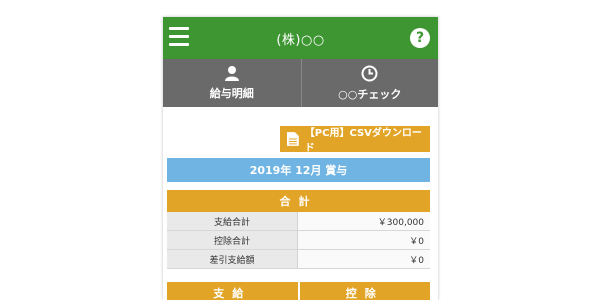  I want to click on tab-payslip: 給与明細, so click(232, 83).